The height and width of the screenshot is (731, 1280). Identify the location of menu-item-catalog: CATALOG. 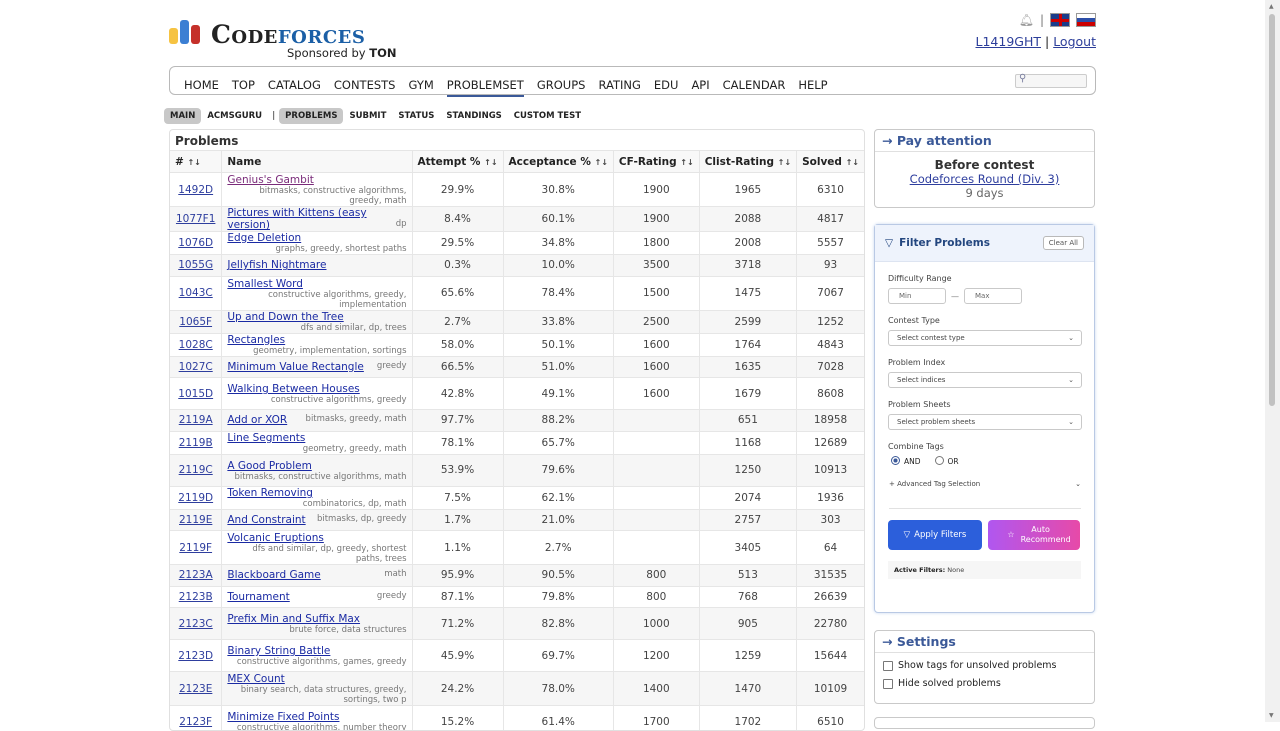
(294, 85).